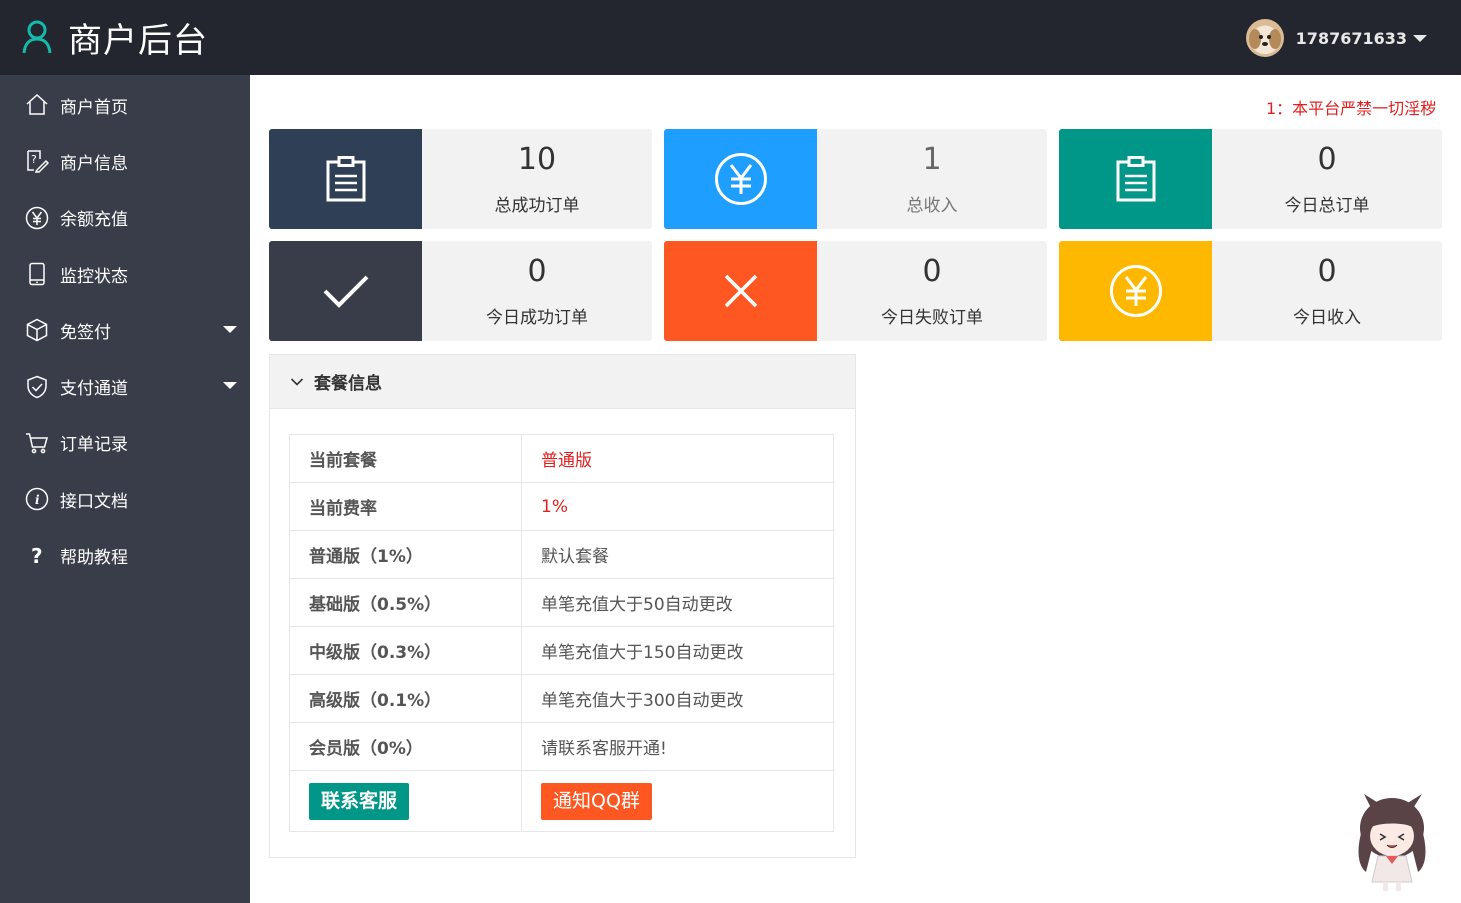 The width and height of the screenshot is (1461, 903). What do you see at coordinates (1327, 206) in the screenshot?
I see `stat-label: 今日总订单` at bounding box center [1327, 206].